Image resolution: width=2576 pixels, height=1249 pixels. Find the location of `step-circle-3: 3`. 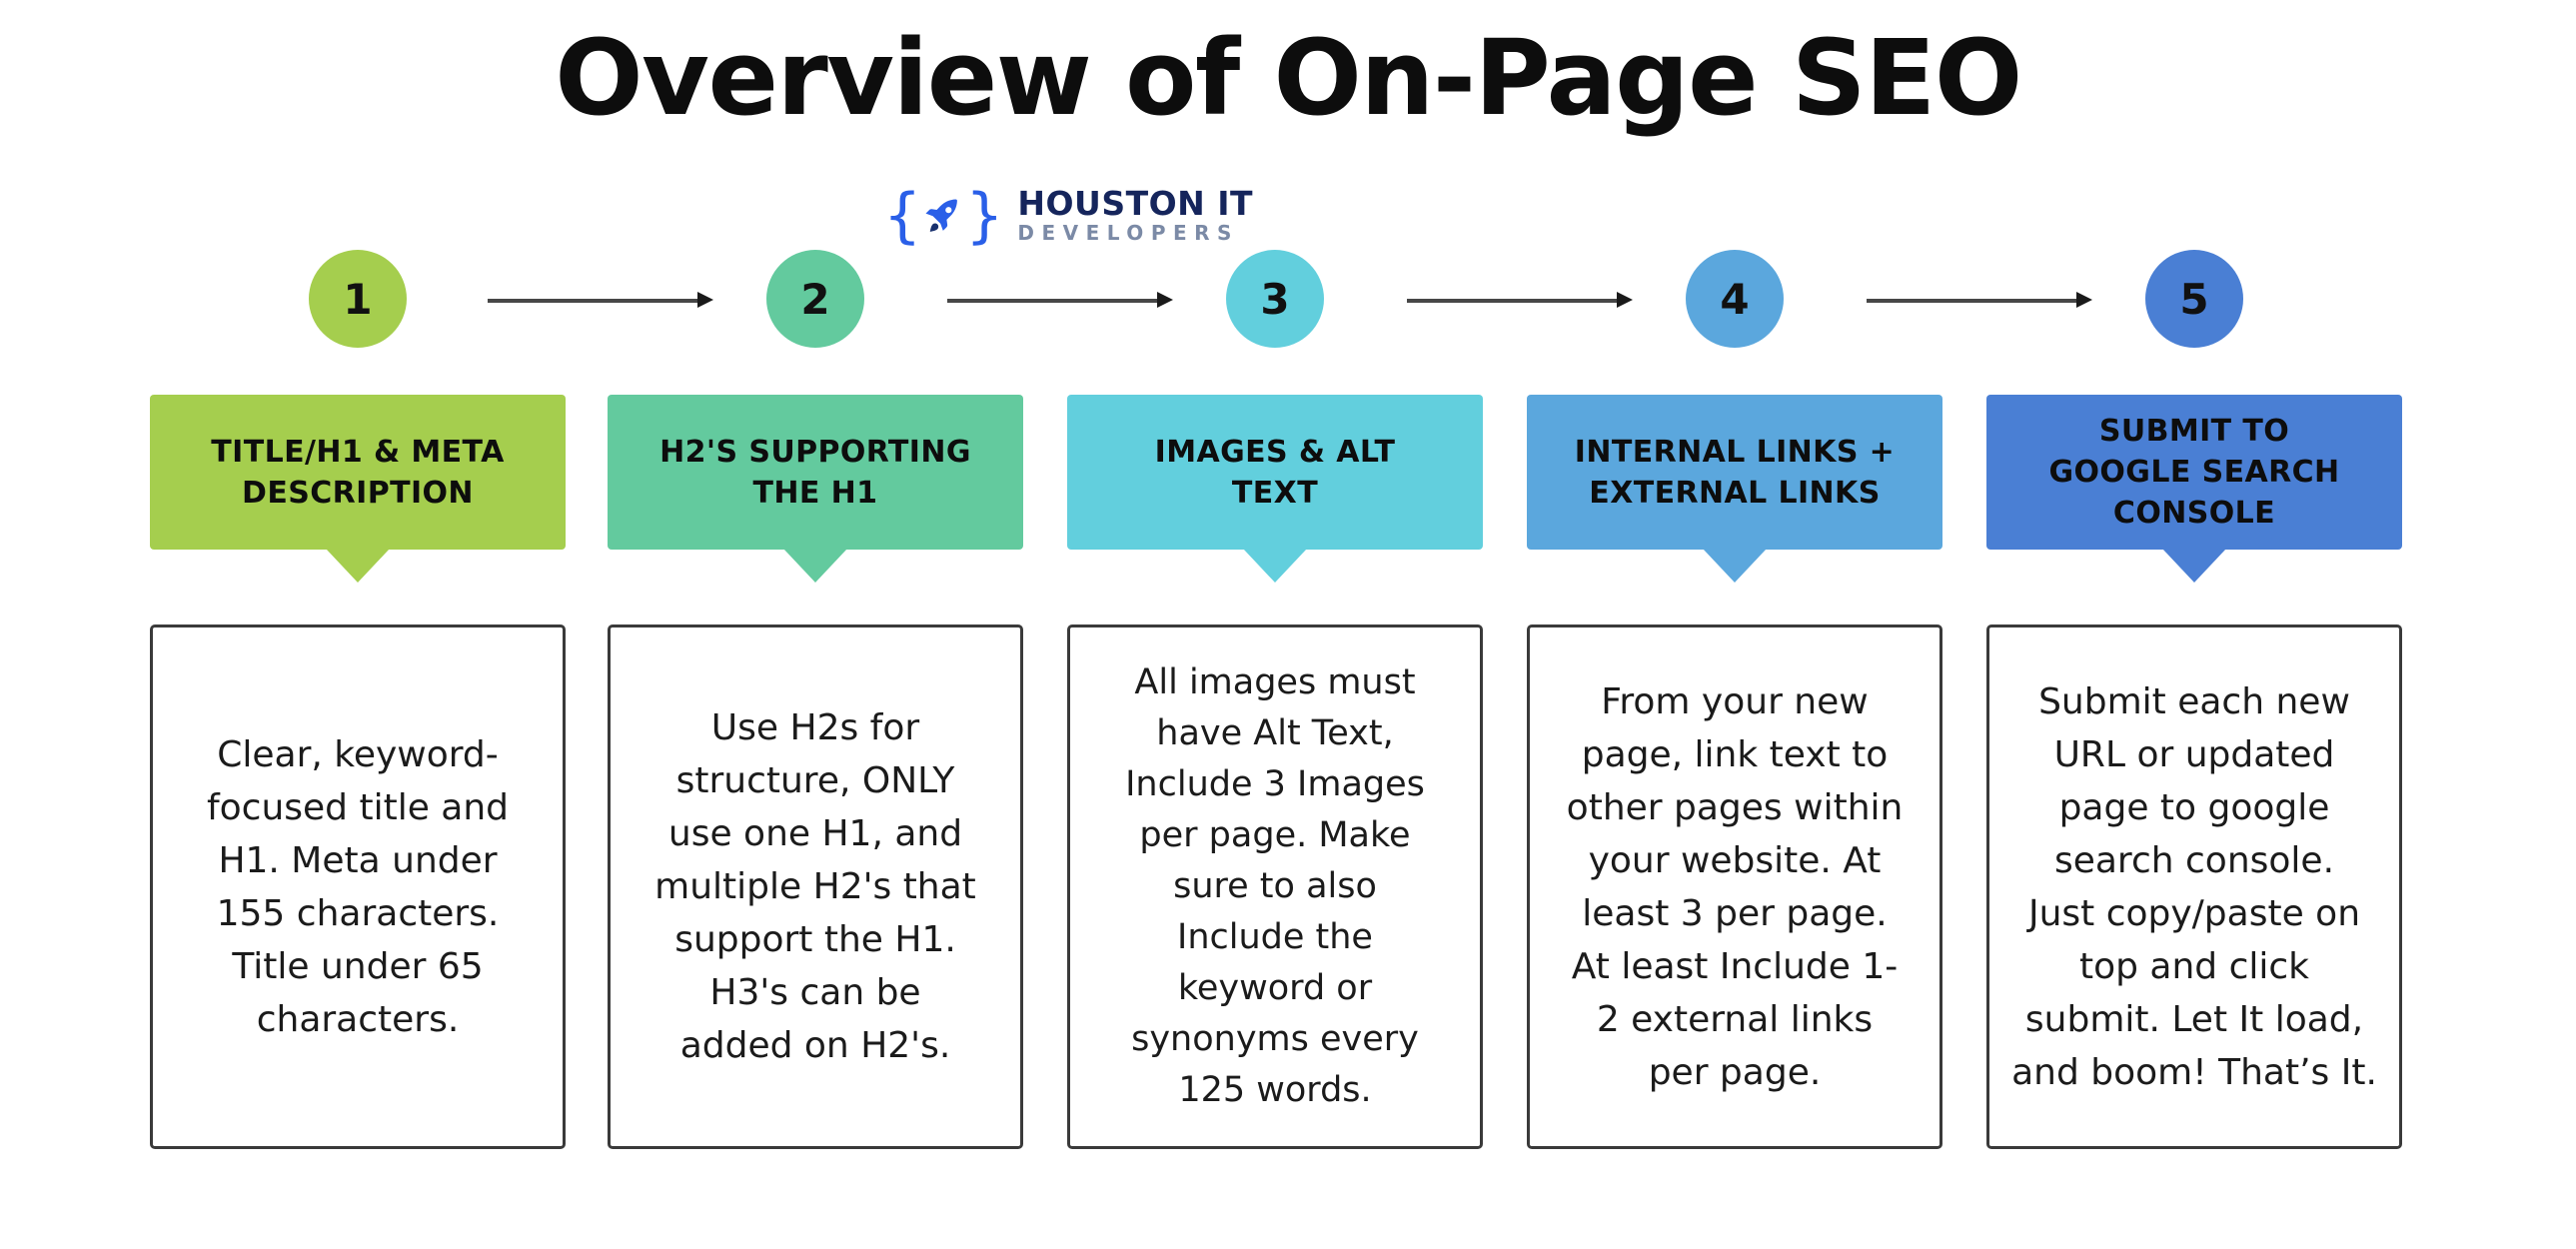

step-circle-3: 3 is located at coordinates (1275, 299).